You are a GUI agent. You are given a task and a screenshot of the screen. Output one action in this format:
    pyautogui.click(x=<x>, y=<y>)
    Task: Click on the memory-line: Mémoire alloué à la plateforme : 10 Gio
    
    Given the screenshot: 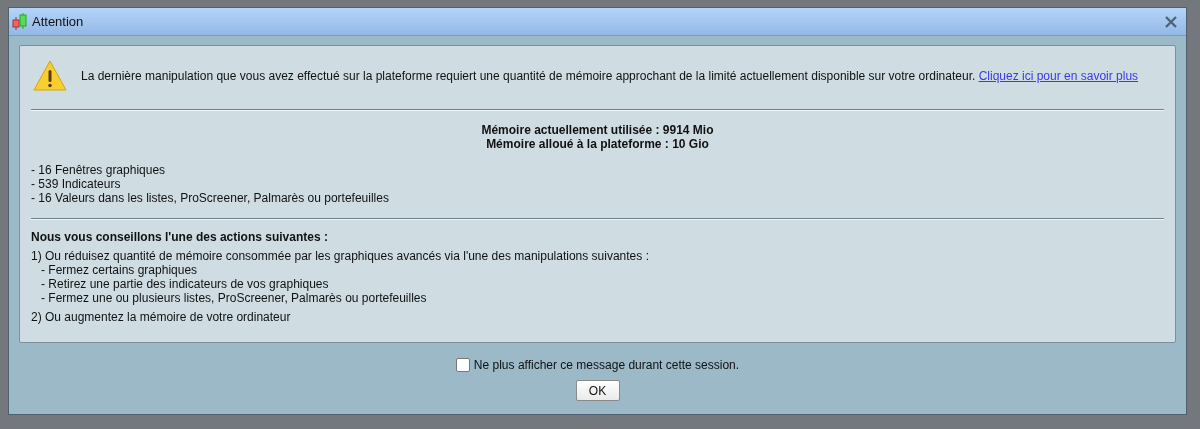 What is the action you would take?
    pyautogui.click(x=597, y=144)
    